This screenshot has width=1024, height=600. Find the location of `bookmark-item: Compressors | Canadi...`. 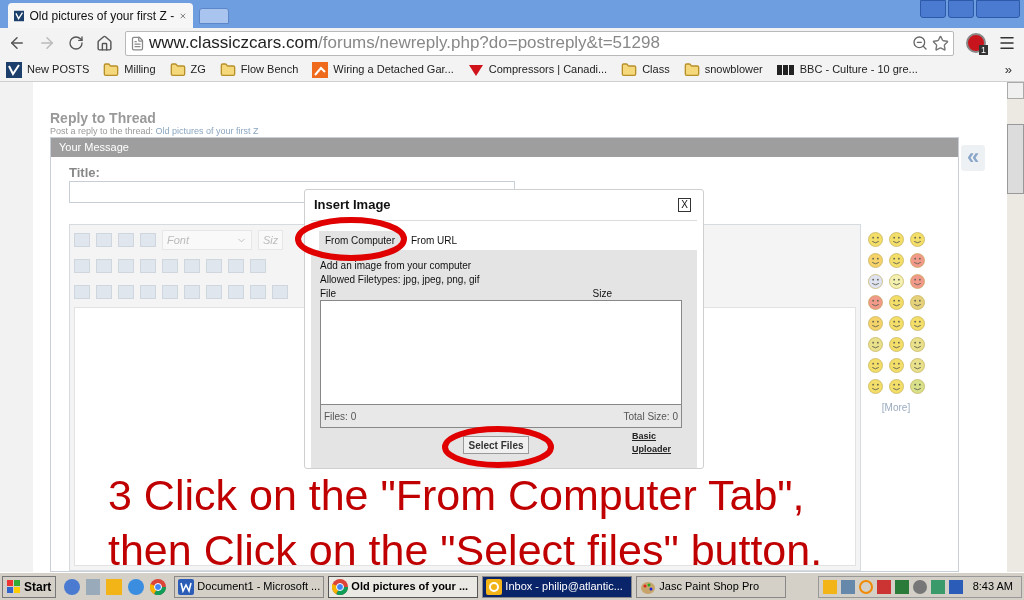

bookmark-item: Compressors | Canadi... is located at coordinates (537, 69).